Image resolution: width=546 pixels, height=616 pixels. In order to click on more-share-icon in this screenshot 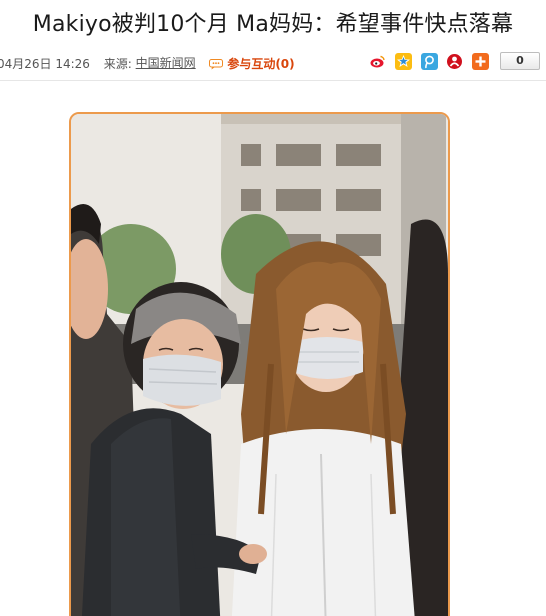, I will do `click(481, 61)`.